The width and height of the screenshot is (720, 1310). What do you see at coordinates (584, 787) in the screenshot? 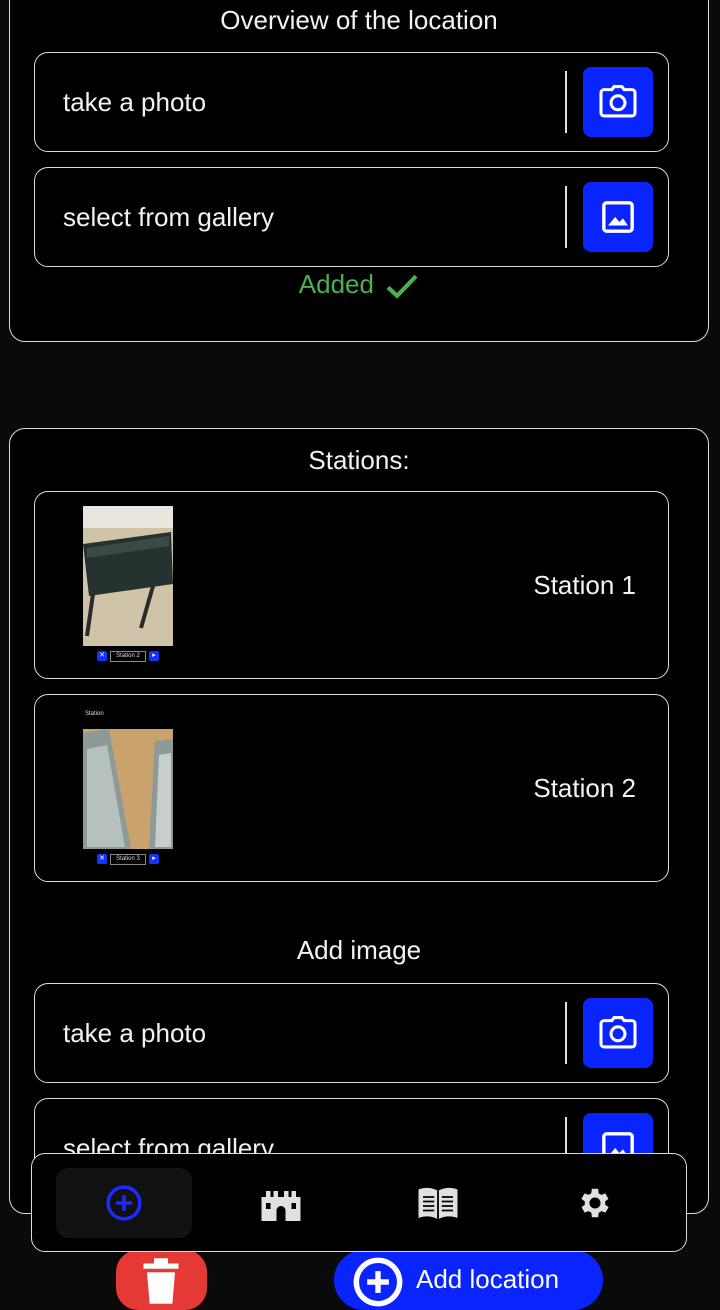
I see `station-name: Station 2` at bounding box center [584, 787].